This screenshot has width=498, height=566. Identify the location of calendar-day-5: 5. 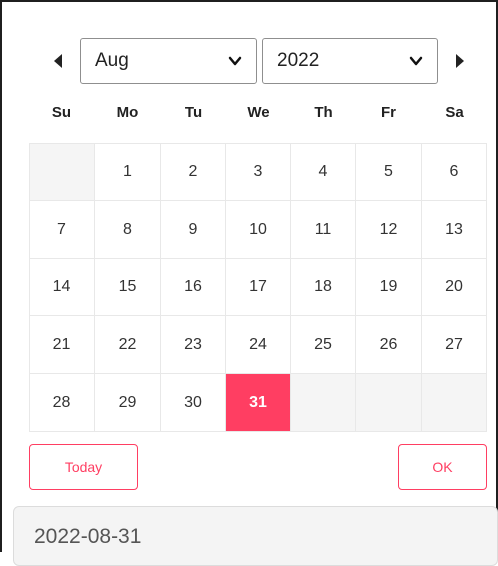
(389, 172).